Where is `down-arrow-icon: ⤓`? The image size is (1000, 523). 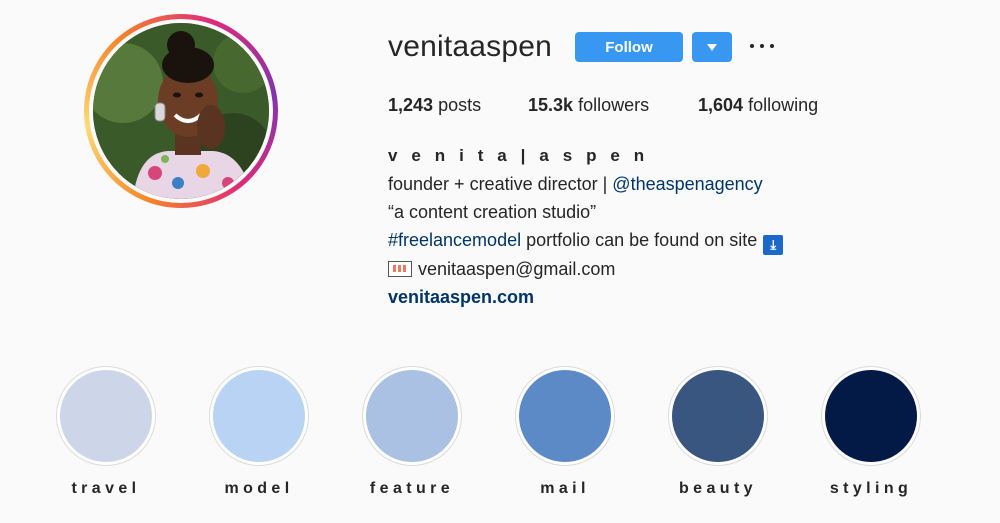 down-arrow-icon: ⤓ is located at coordinates (773, 245).